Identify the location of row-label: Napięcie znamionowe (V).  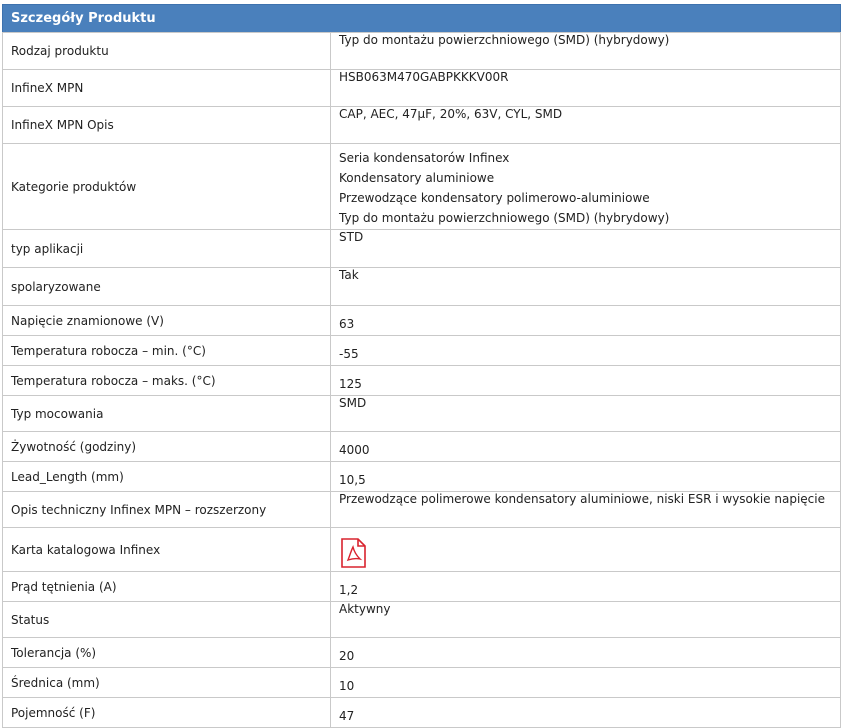
(166, 320).